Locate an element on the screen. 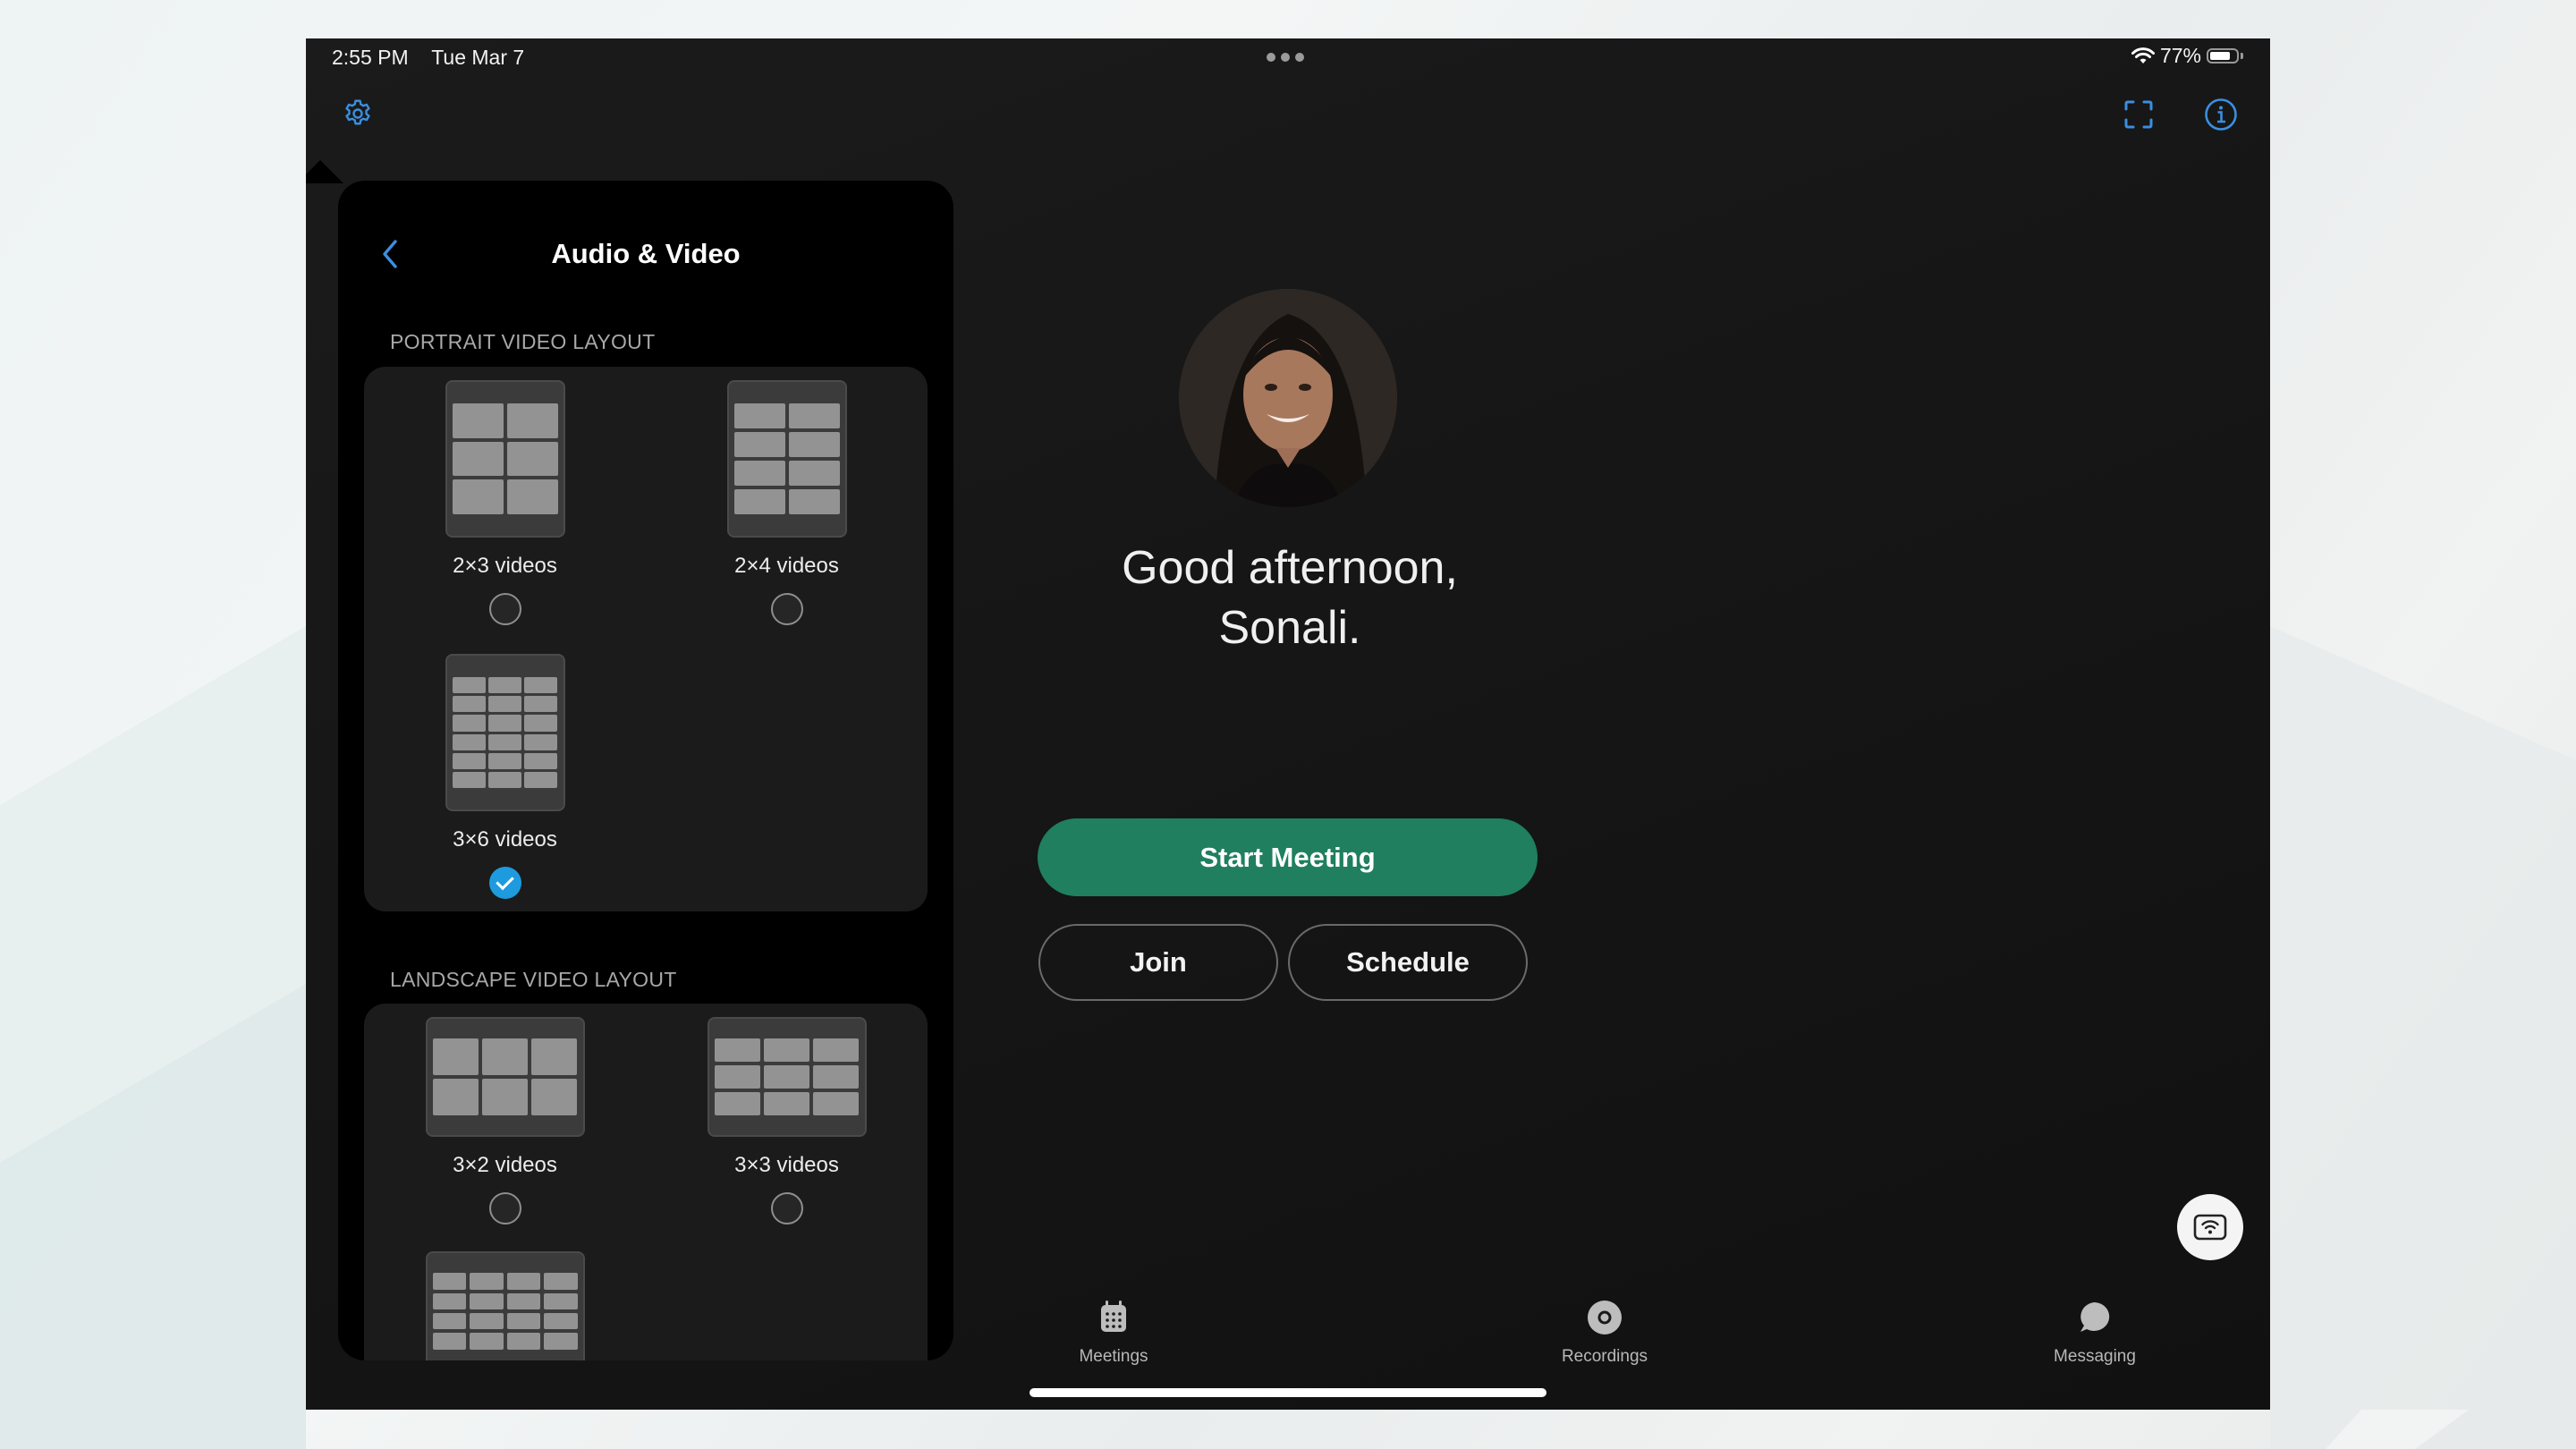 The image size is (2576, 1449). battery-icon is located at coordinates (2223, 56).